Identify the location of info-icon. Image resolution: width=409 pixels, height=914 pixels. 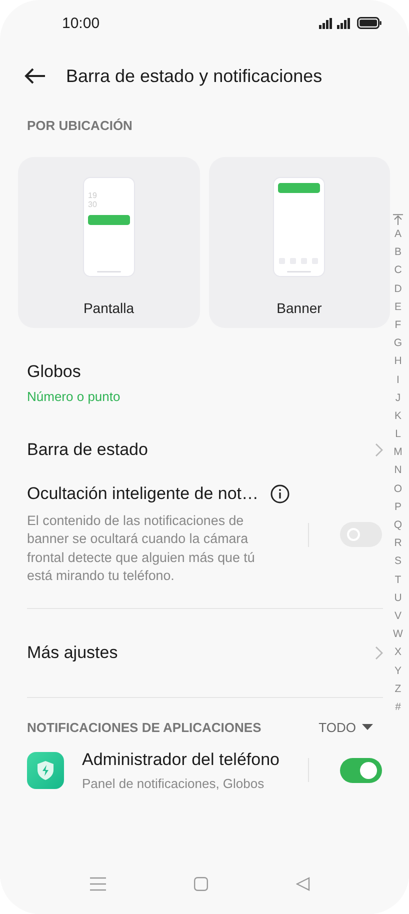
(280, 494).